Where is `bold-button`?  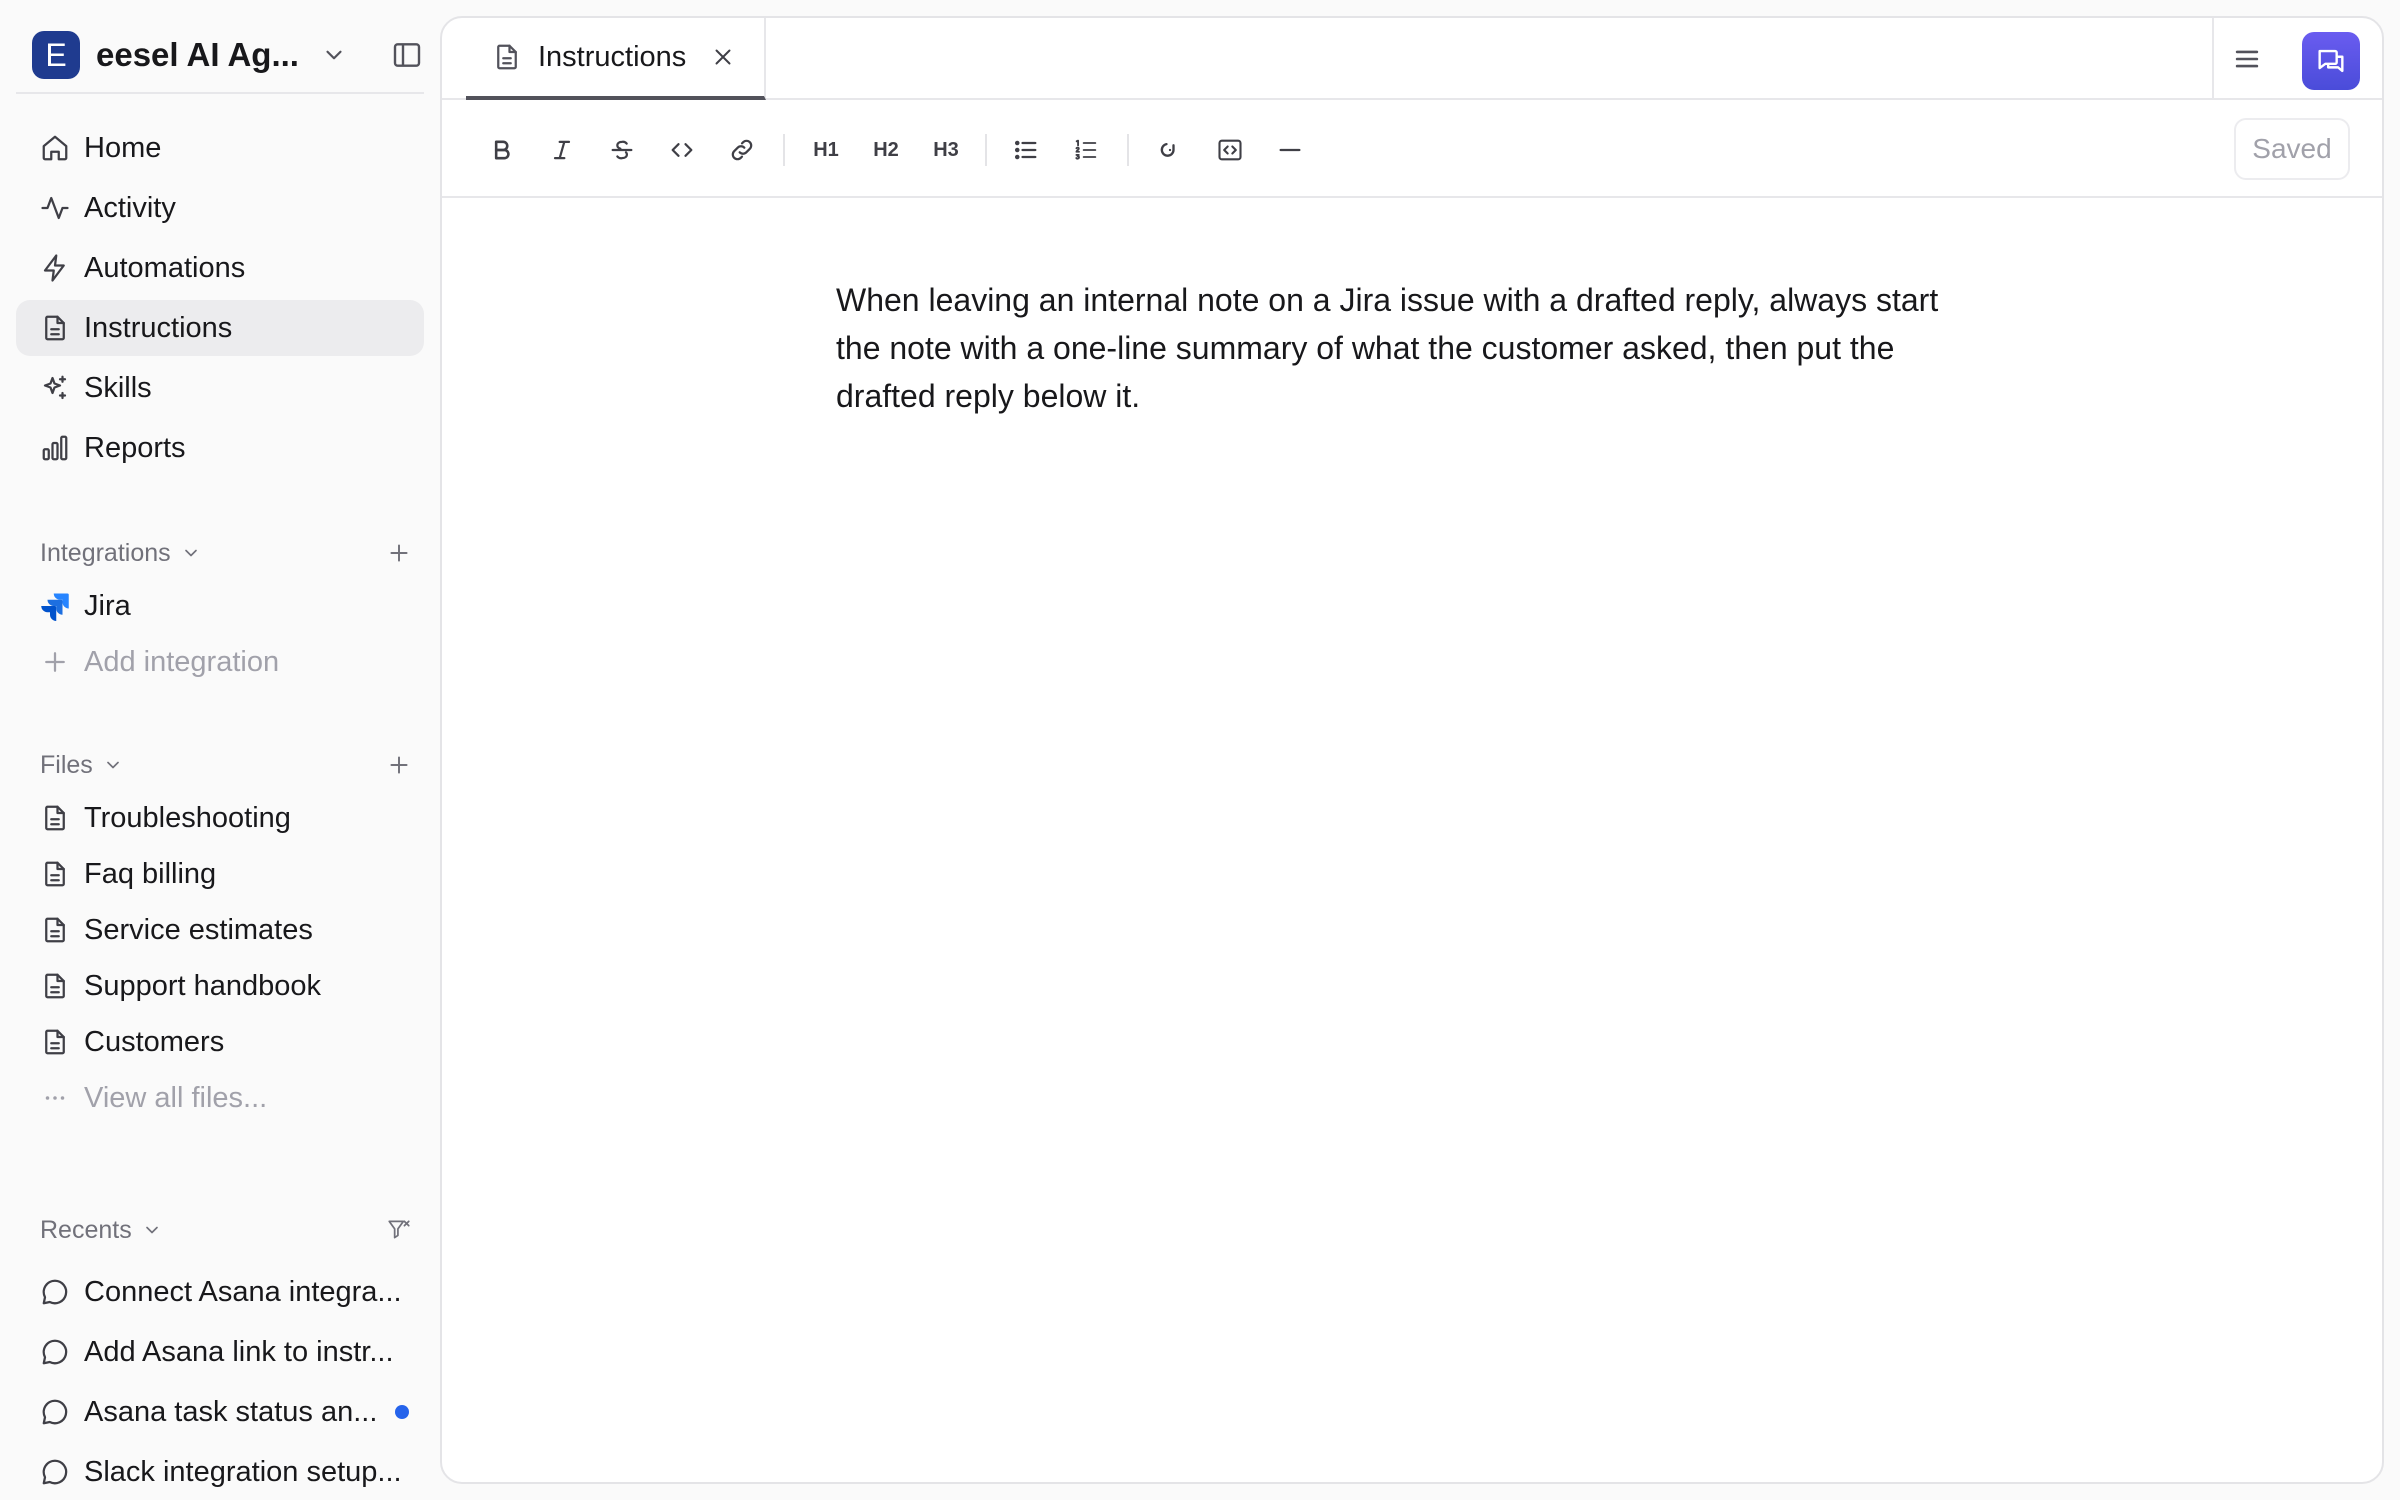
bold-button is located at coordinates (502, 150).